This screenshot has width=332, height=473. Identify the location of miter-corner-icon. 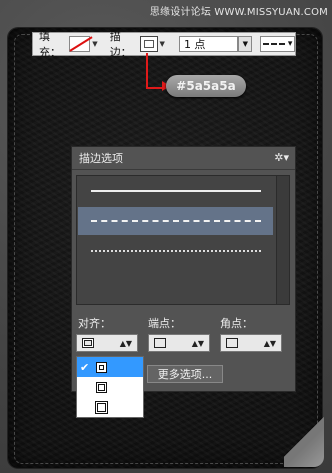
(232, 343).